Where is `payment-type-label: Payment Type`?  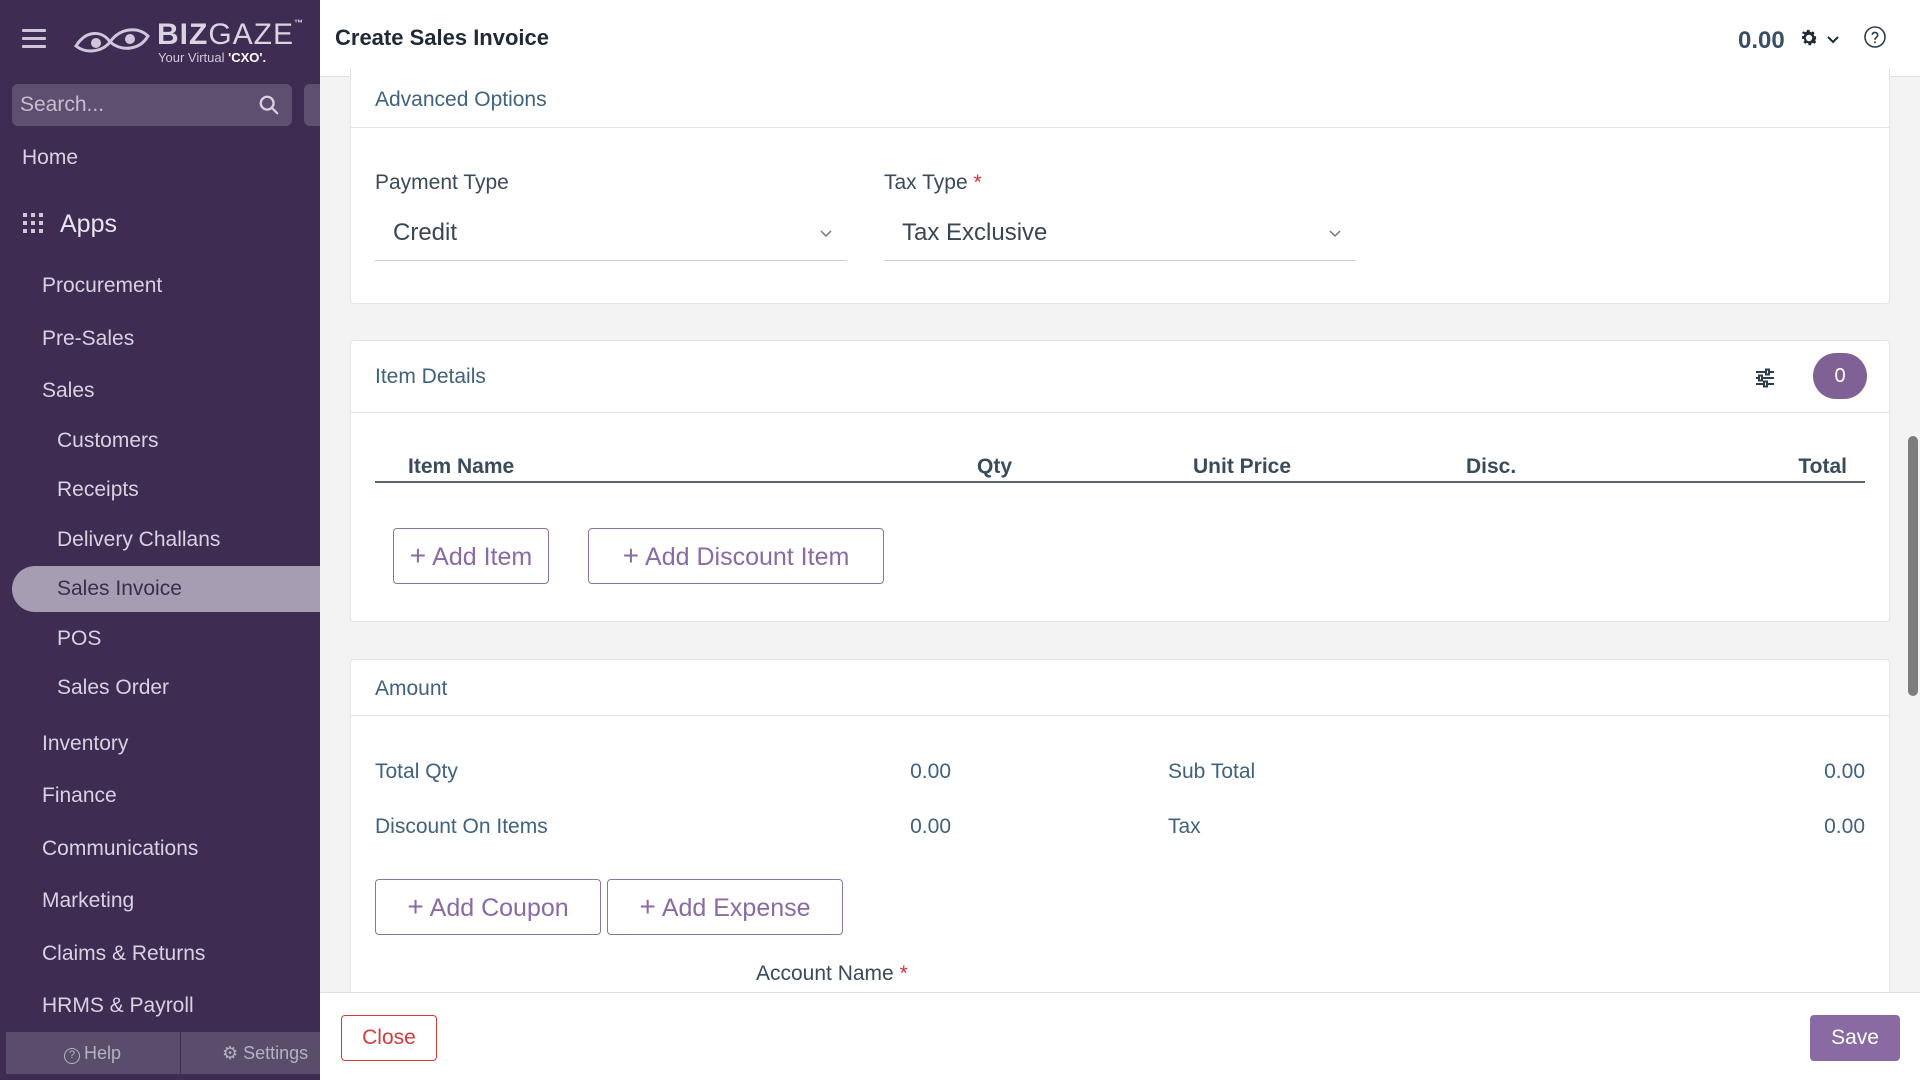
payment-type-label: Payment Type is located at coordinates (442, 182).